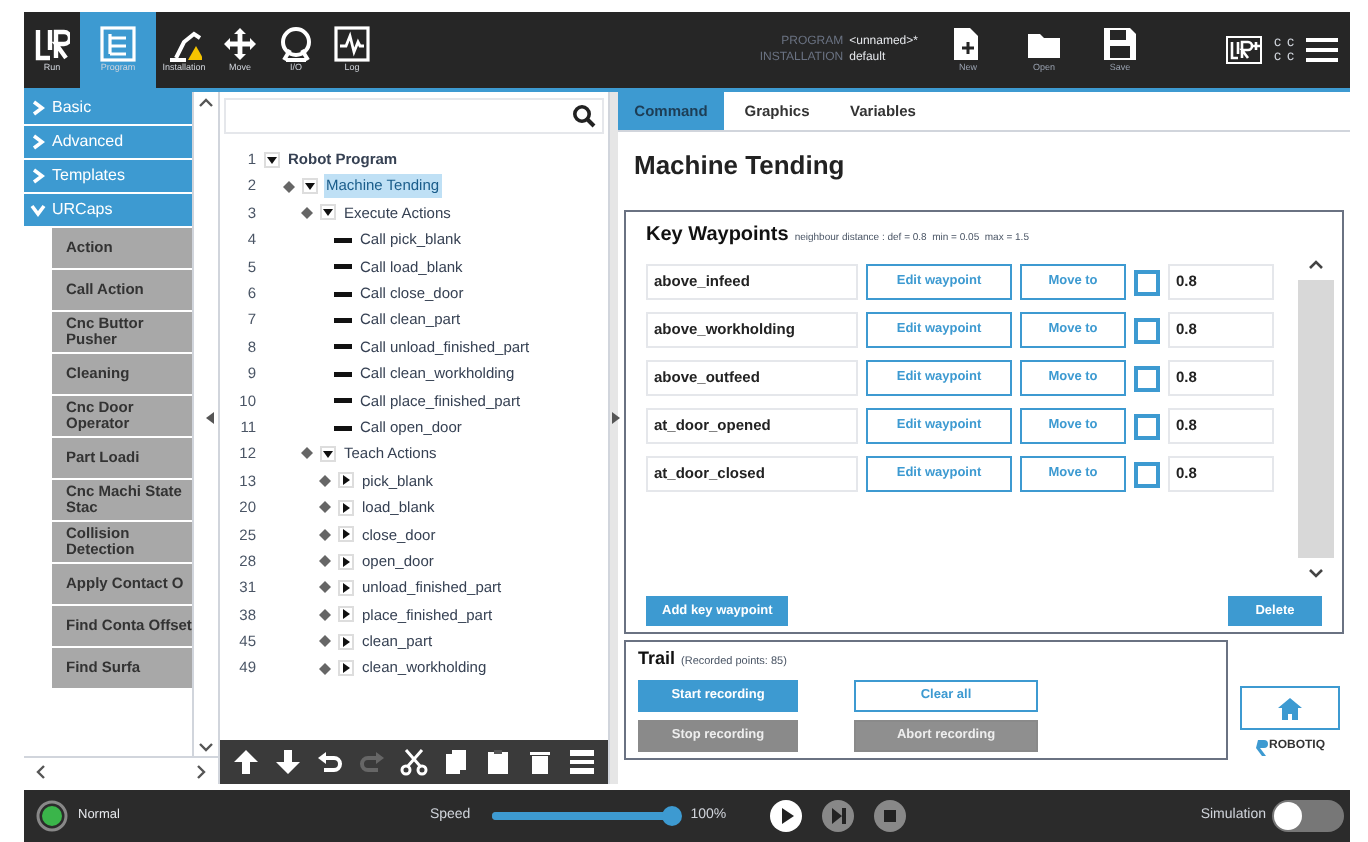 This screenshot has width=1368, height=842. I want to click on arrow-up-icon, so click(245, 762).